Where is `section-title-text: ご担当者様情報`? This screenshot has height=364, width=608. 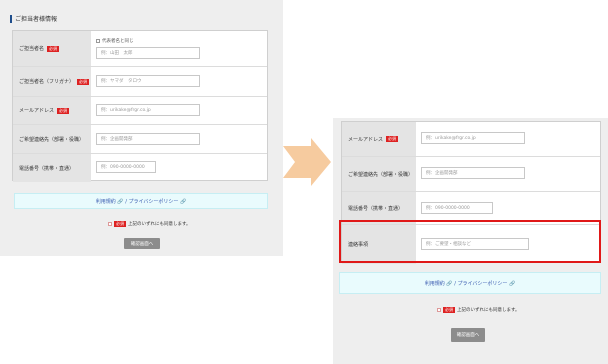 section-title-text: ご担当者様情報 is located at coordinates (36, 19).